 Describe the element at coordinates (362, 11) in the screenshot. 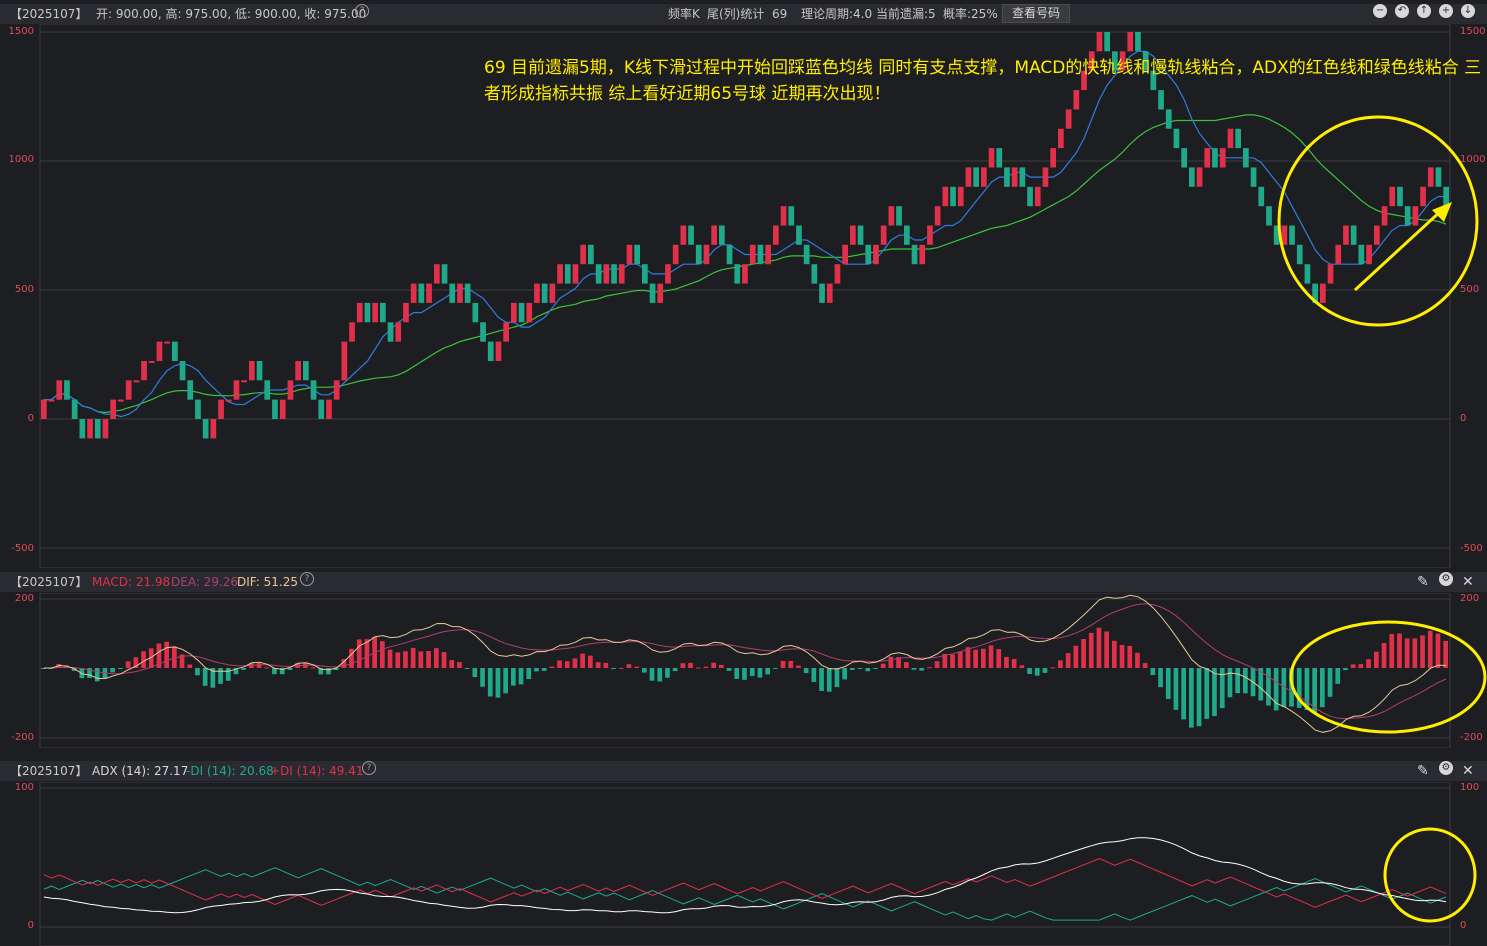

I see `help-icon: ?` at that location.